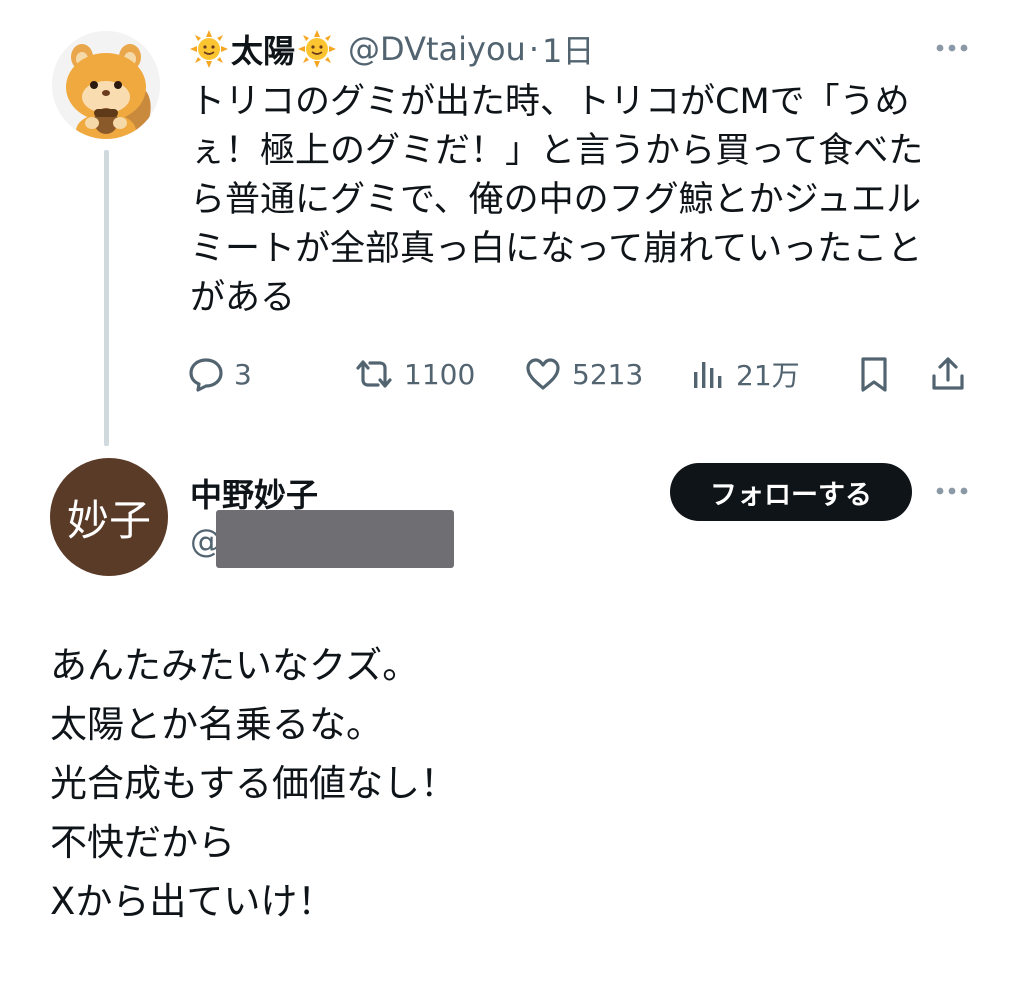 The width and height of the screenshot is (1024, 1002). Describe the element at coordinates (550, 102) in the screenshot. I see `tweet-text-line: トリコのグミが出た時、トリコがCMで「うめ` at that location.